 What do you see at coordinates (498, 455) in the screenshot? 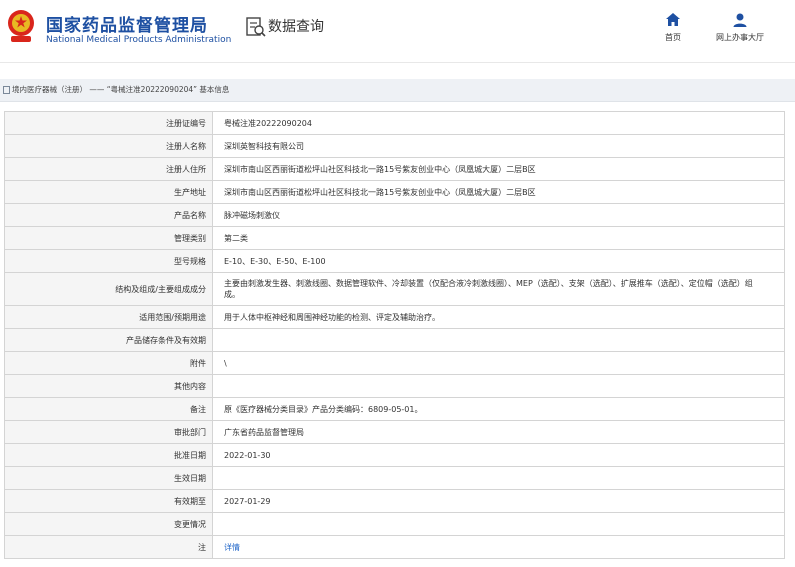
I see `row-value: 2022-01-30` at bounding box center [498, 455].